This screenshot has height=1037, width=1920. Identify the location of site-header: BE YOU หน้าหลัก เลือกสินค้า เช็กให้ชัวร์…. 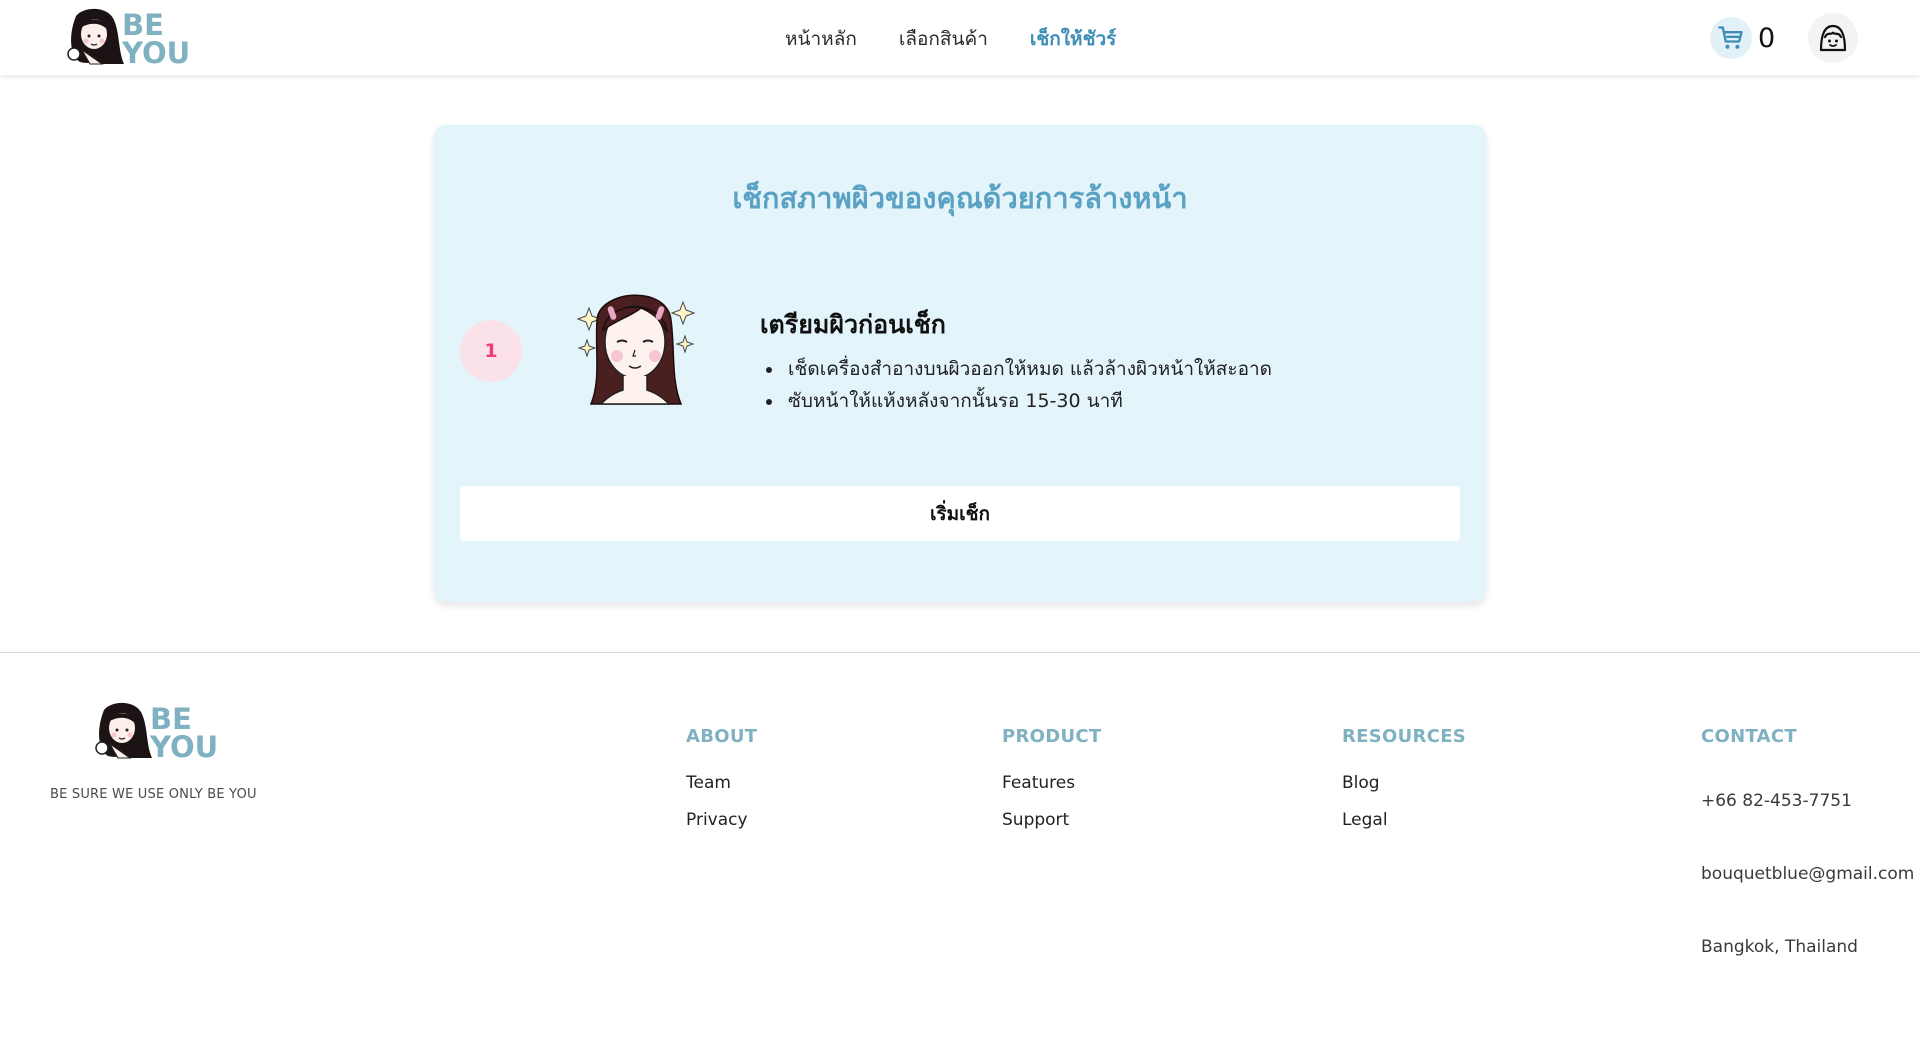
(960, 37).